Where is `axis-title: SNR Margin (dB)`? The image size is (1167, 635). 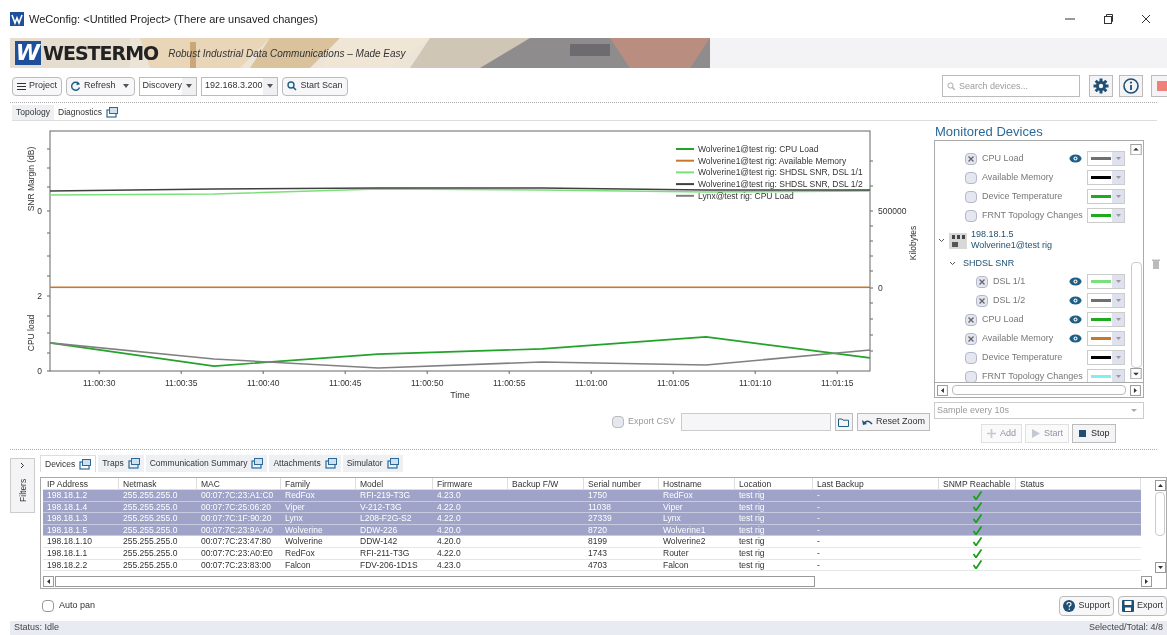 axis-title: SNR Margin (dB) is located at coordinates (31, 179).